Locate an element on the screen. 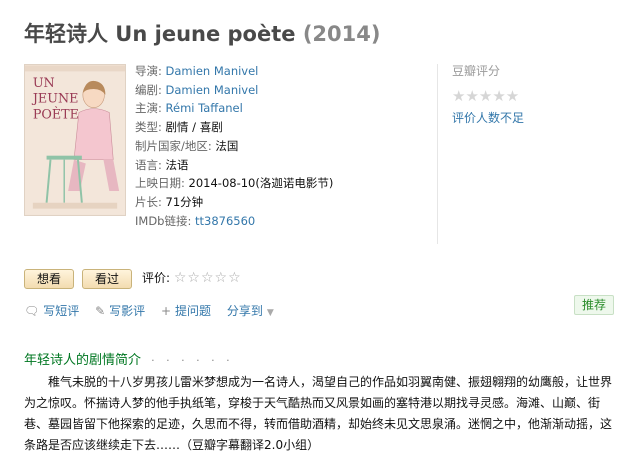 This screenshot has height=461, width=630. cast-link: Rémi Taffanel is located at coordinates (204, 108).